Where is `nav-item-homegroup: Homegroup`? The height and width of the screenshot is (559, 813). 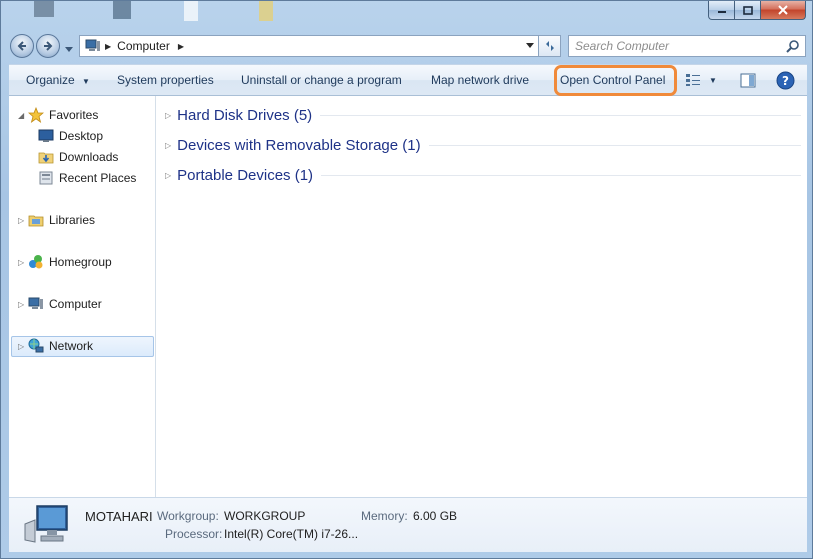 nav-item-homegroup: Homegroup is located at coordinates (70, 262).